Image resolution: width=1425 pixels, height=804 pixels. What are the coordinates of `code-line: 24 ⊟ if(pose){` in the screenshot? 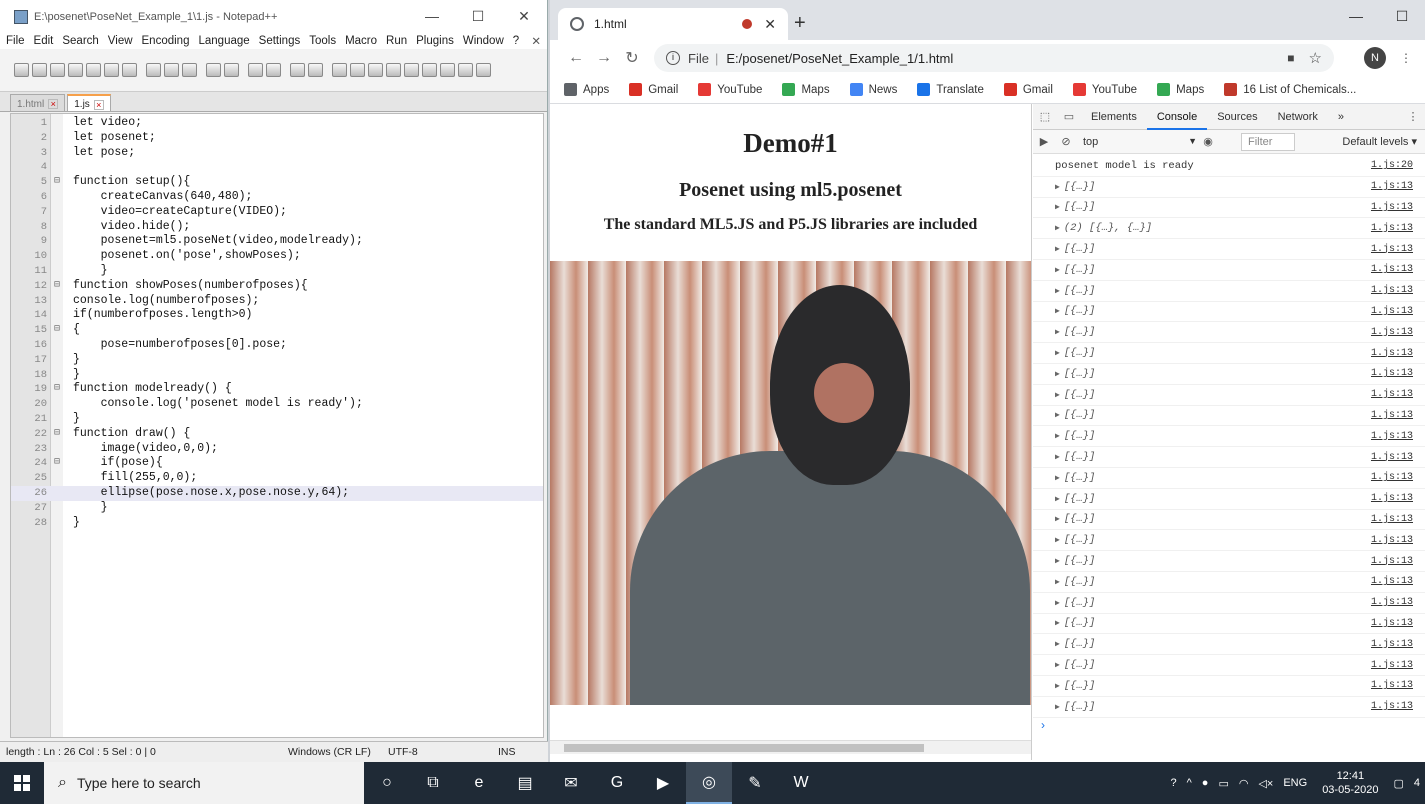 It's located at (277, 463).